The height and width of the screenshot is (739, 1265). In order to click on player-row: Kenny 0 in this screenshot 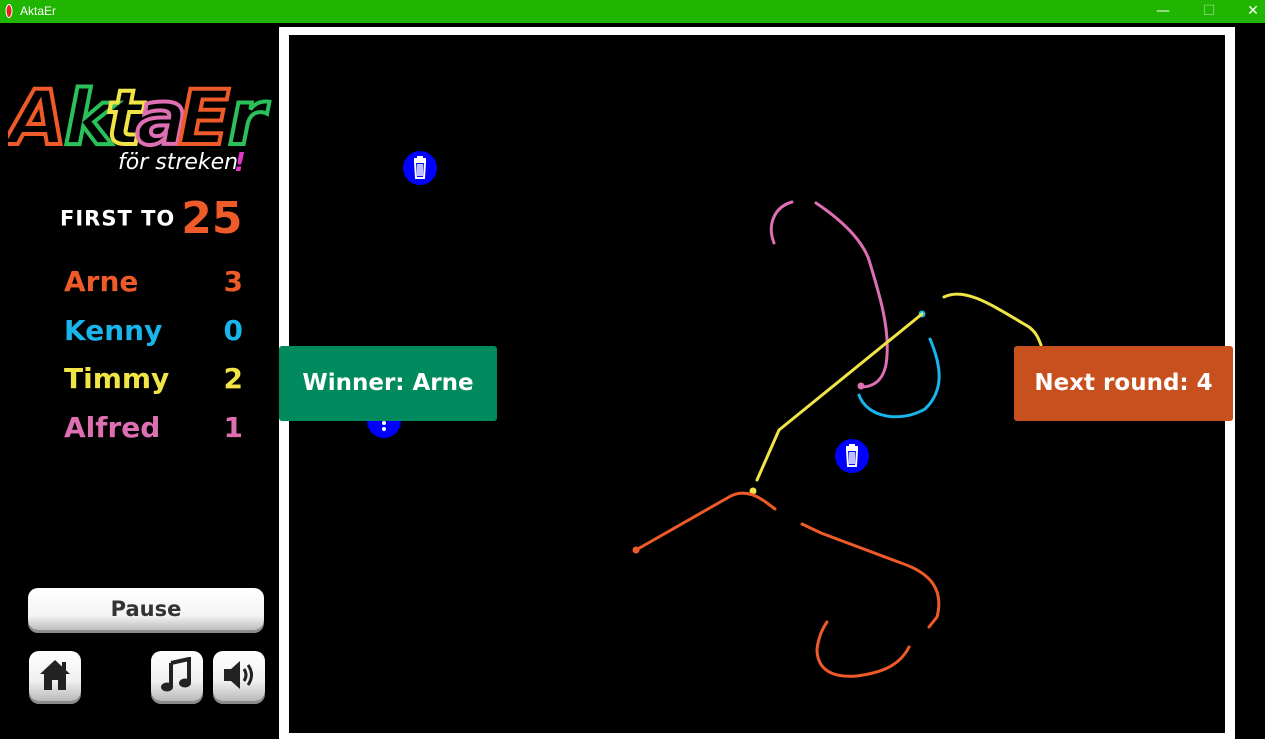, I will do `click(156, 338)`.